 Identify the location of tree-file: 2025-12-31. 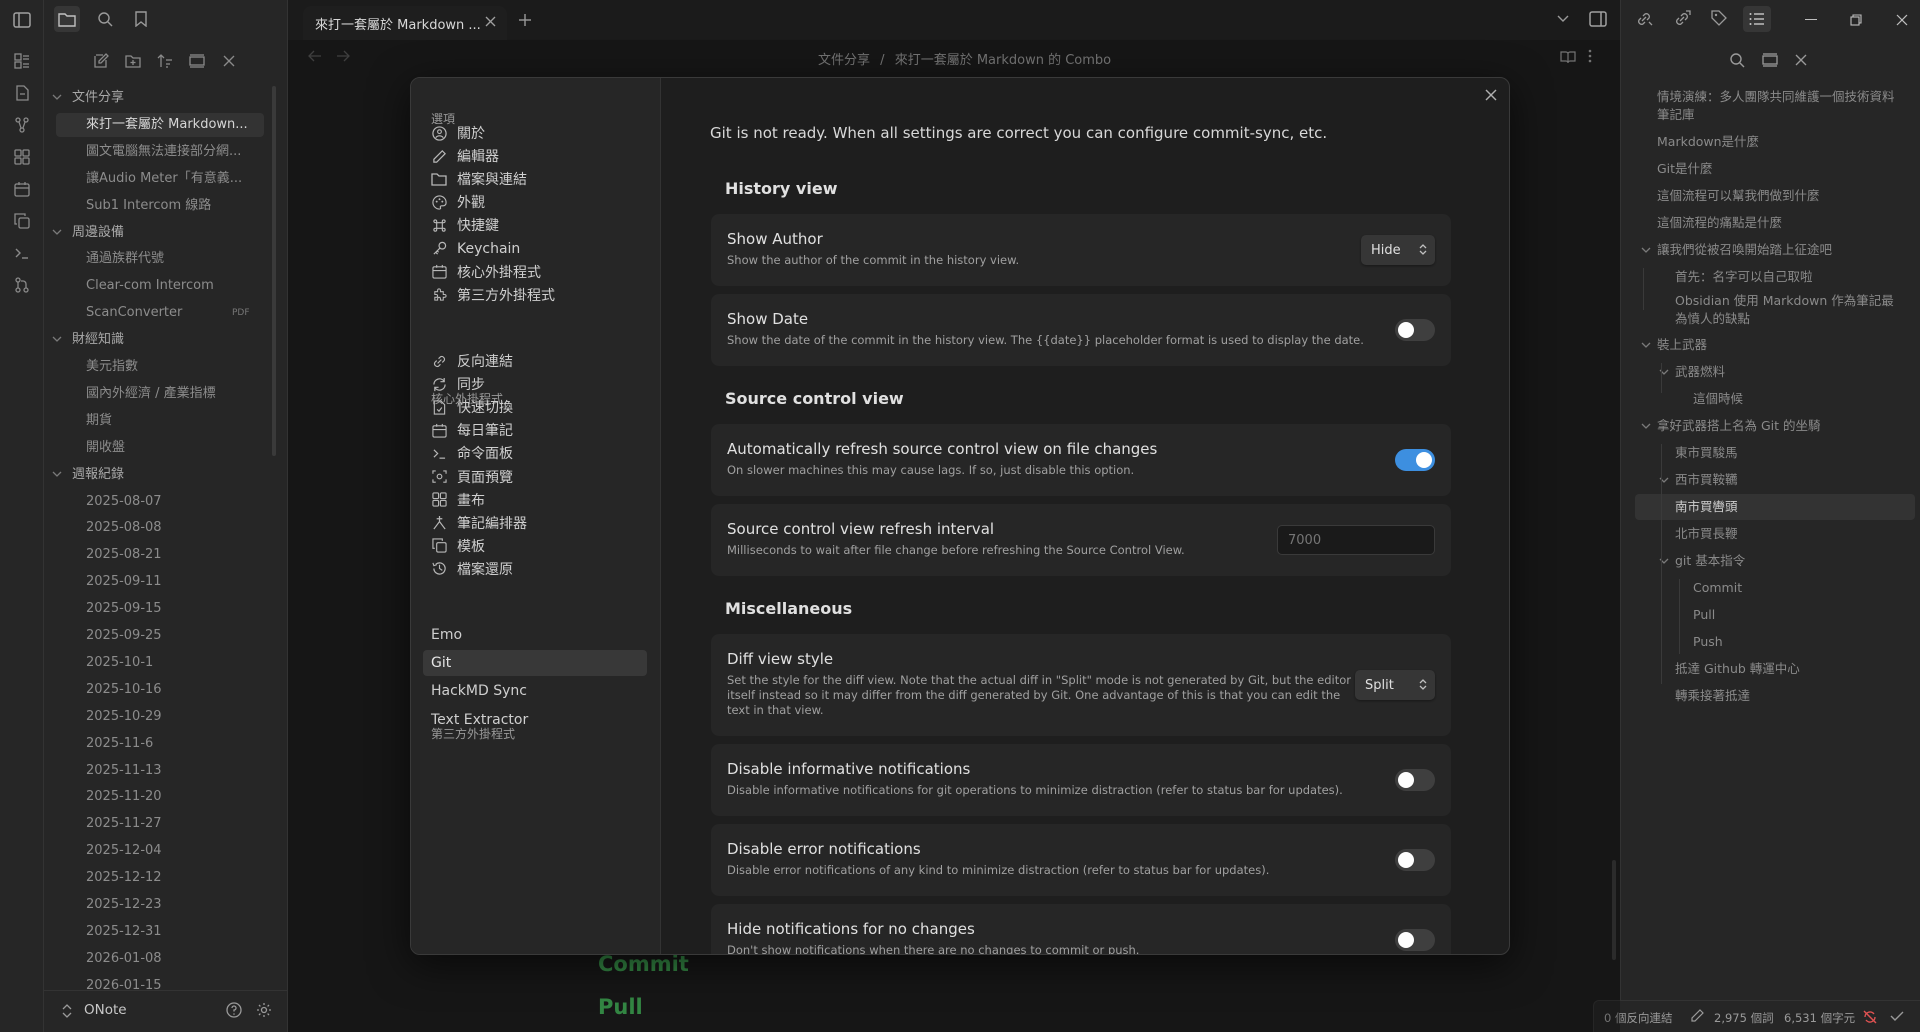
(156, 932).